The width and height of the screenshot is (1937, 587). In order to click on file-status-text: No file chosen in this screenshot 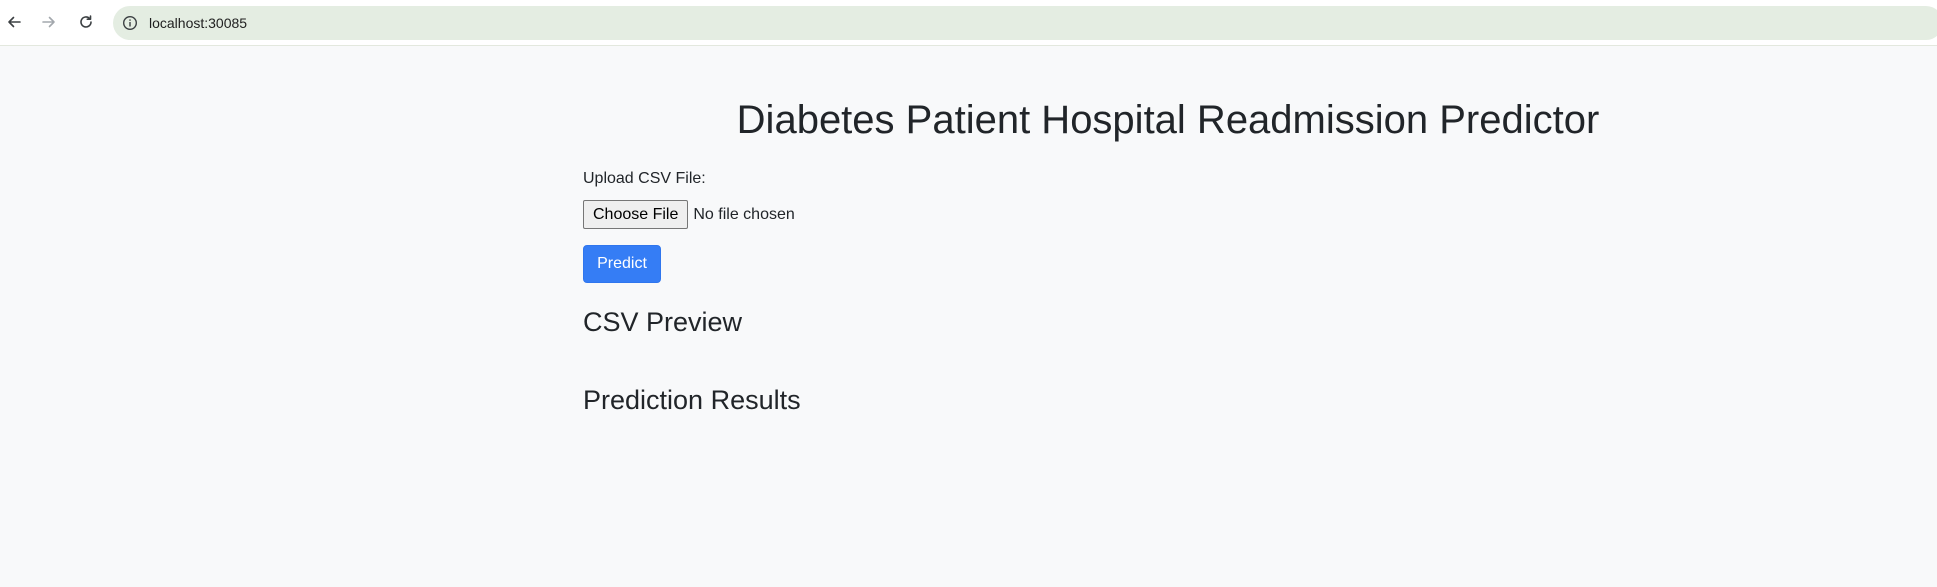, I will do `click(744, 214)`.